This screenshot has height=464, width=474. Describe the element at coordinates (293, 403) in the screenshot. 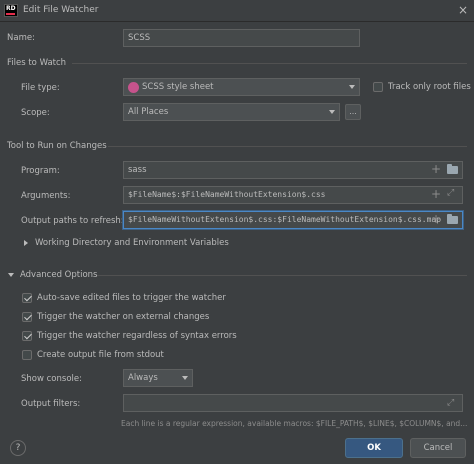

I see `output-filters-field` at that location.